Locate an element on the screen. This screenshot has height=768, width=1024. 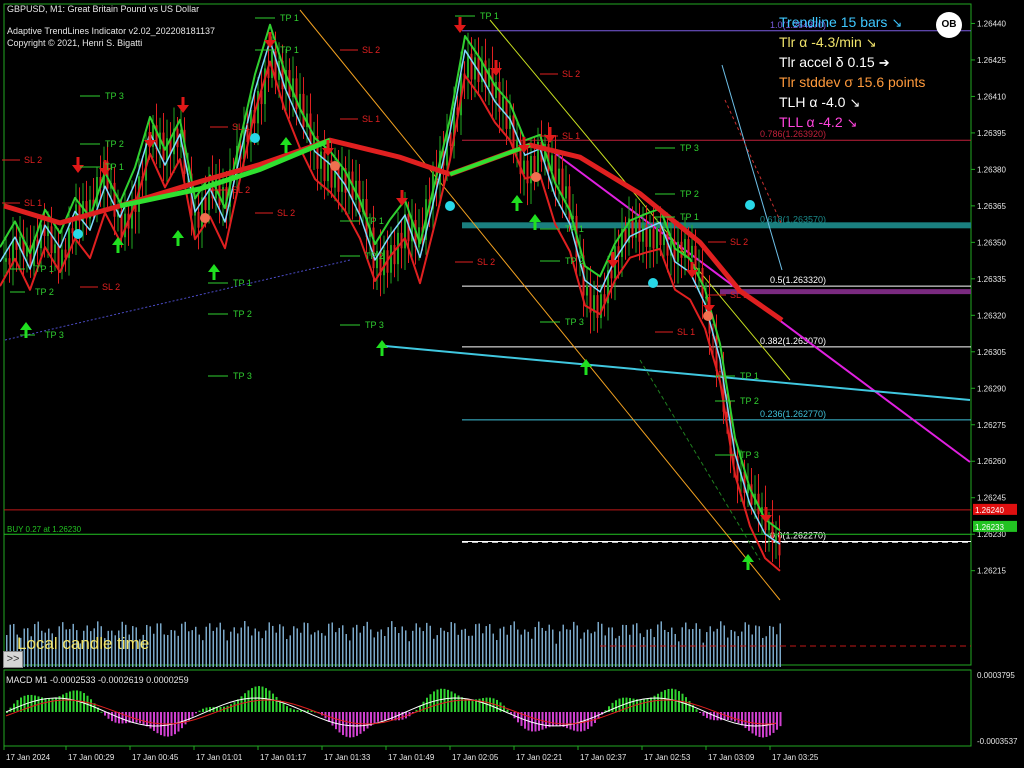
expand-button: >> is located at coordinates (13, 659).